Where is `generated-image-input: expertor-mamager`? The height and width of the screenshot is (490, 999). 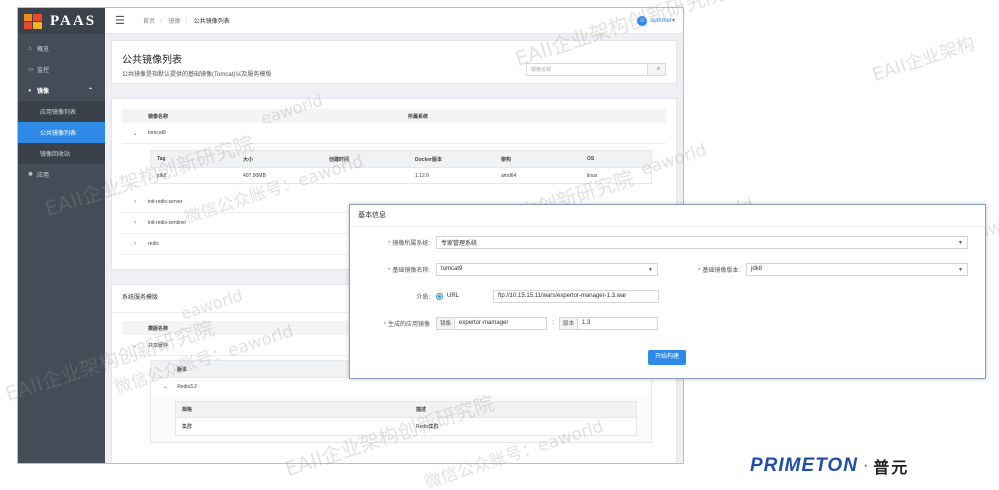
generated-image-input: expertor-mamager is located at coordinates (501, 323).